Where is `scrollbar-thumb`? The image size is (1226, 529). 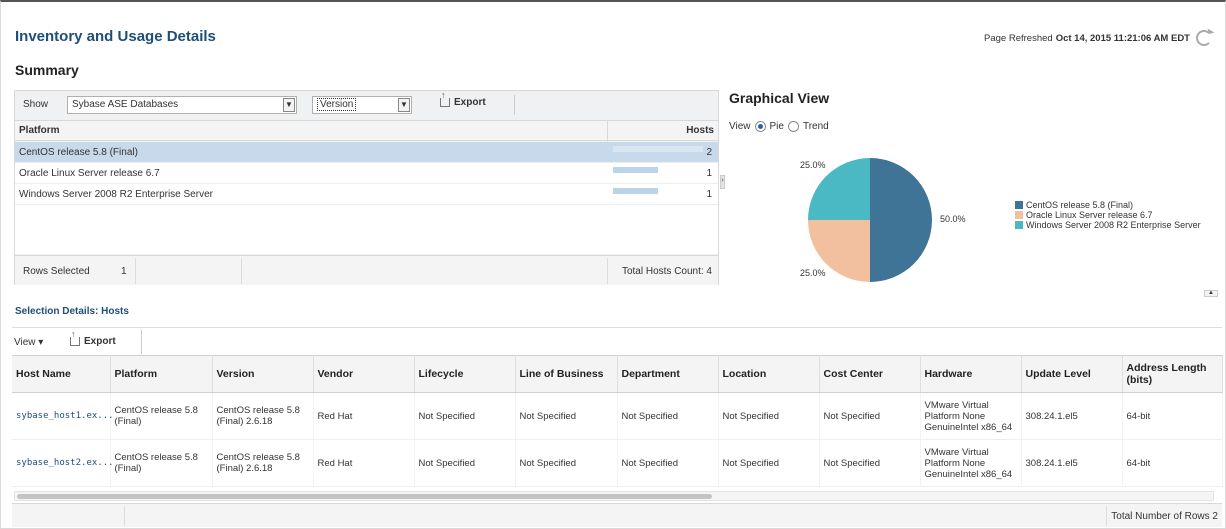
scrollbar-thumb is located at coordinates (364, 496).